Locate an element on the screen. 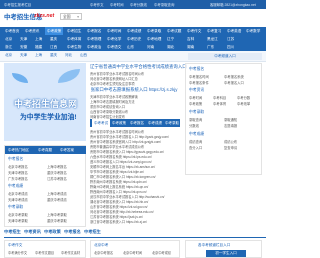 Image resolution: width=320 pixels, height=258 pixels. left-link: 上海中考成绩 is located at coordinates (57, 193).